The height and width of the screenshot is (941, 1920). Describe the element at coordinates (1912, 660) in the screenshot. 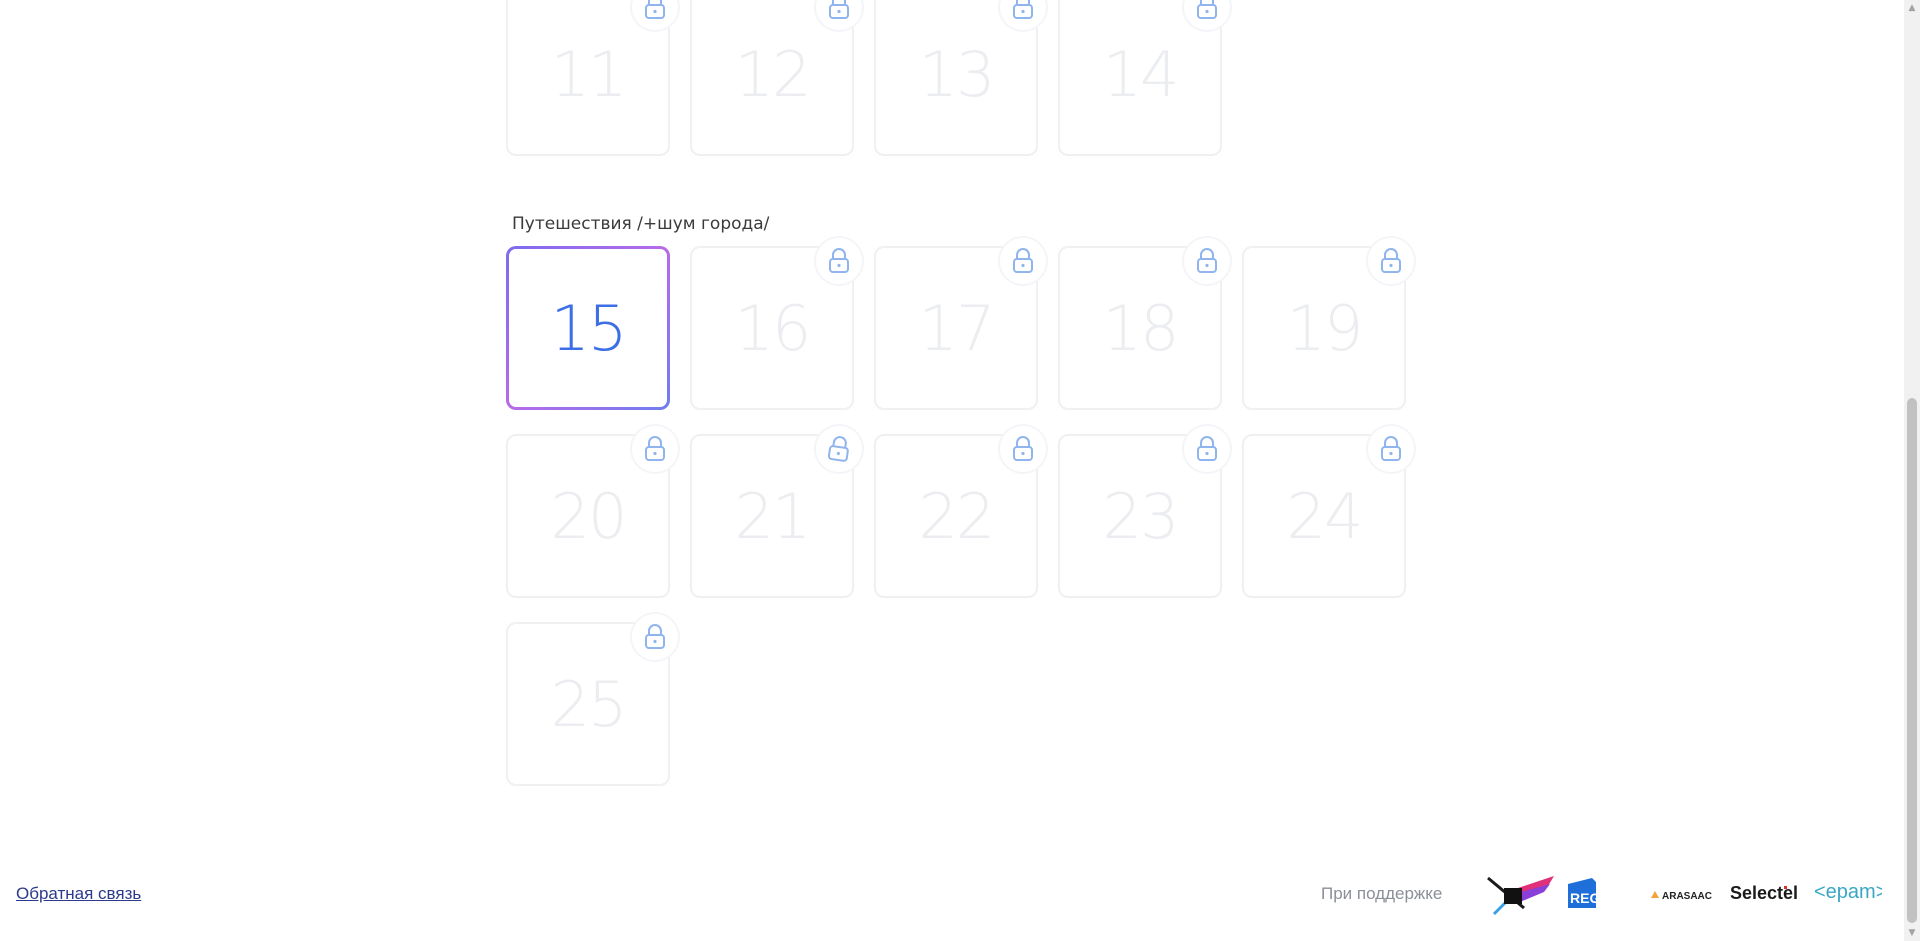

I see `scrollbar-thumb` at that location.